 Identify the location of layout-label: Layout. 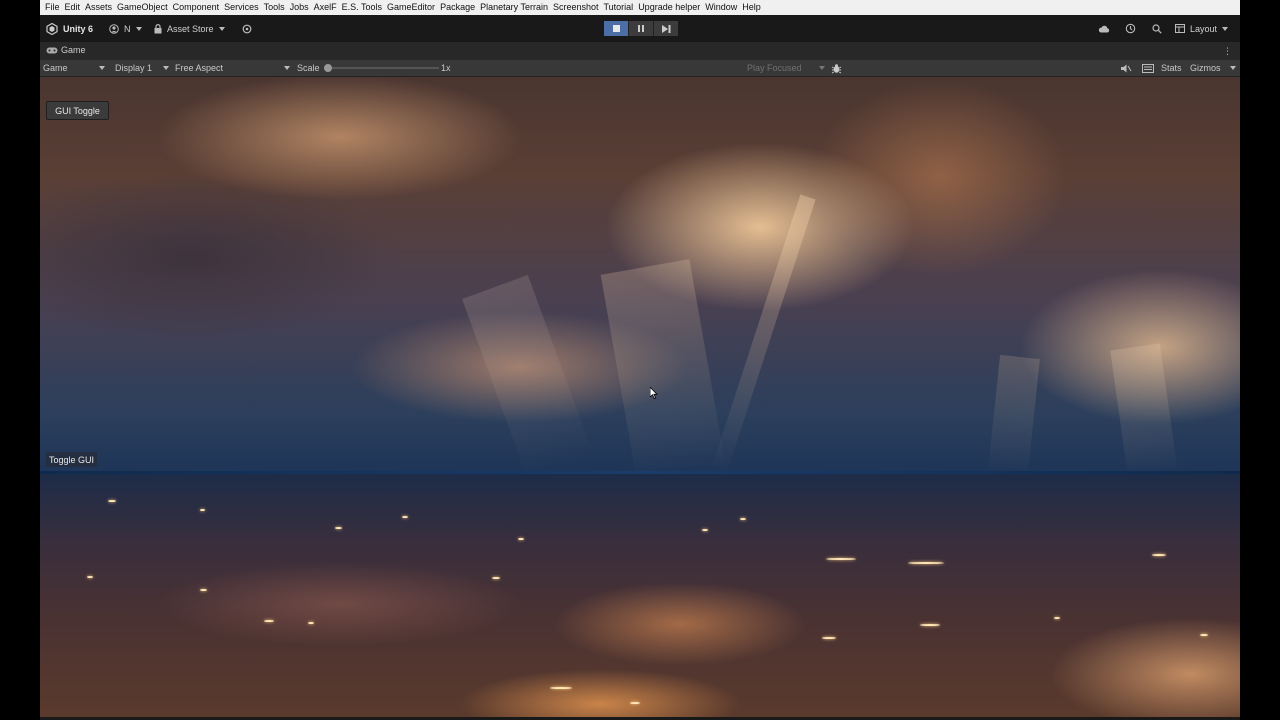
(1204, 28).